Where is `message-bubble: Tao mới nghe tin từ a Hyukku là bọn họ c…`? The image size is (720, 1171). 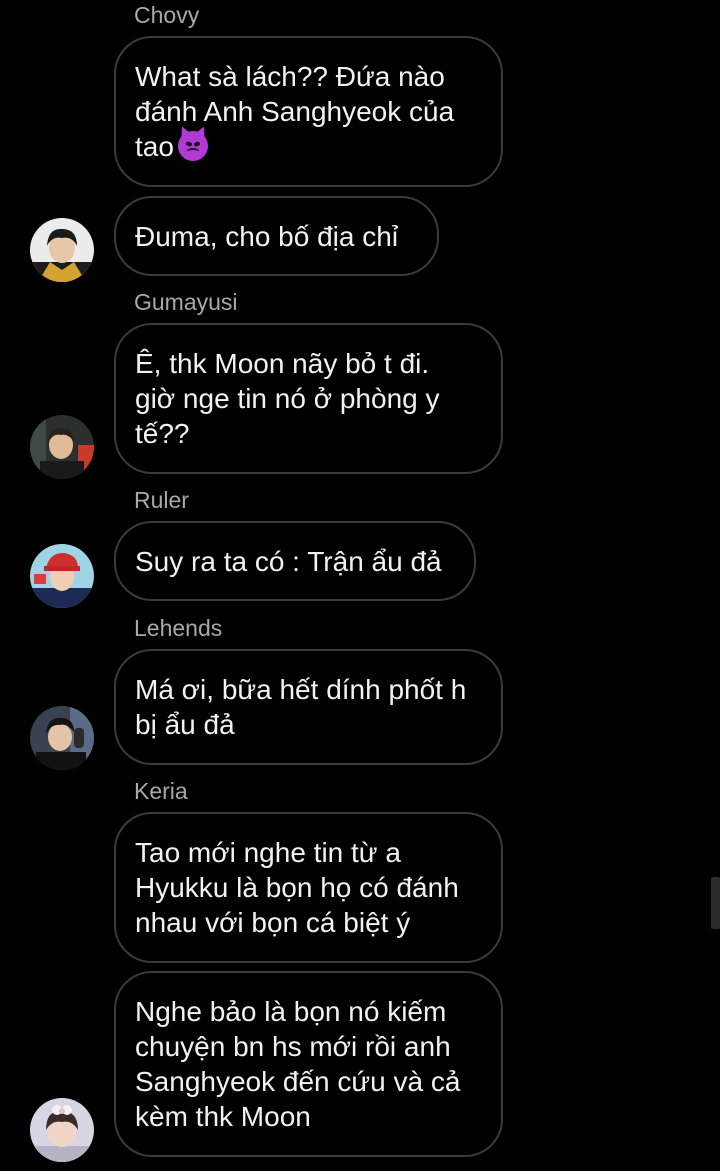
message-bubble: Tao mới nghe tin từ a Hyukku là bọn họ c… is located at coordinates (308, 887).